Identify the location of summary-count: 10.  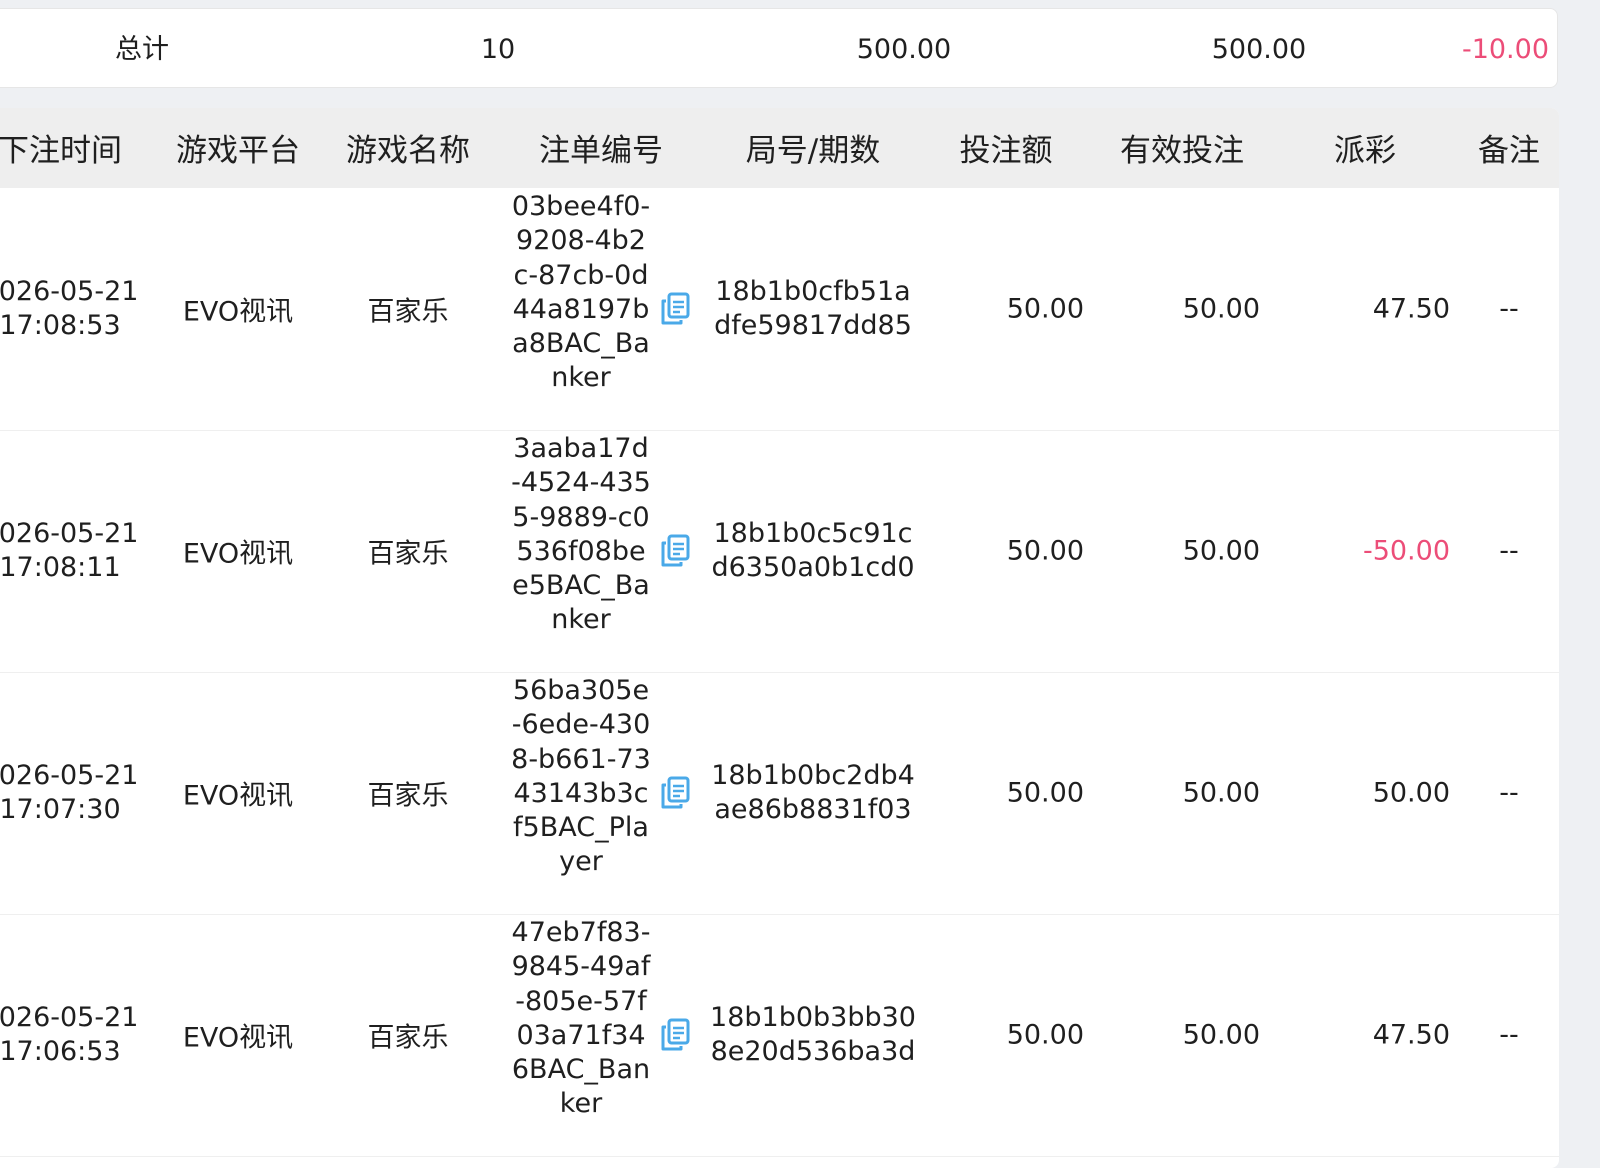
(498, 49).